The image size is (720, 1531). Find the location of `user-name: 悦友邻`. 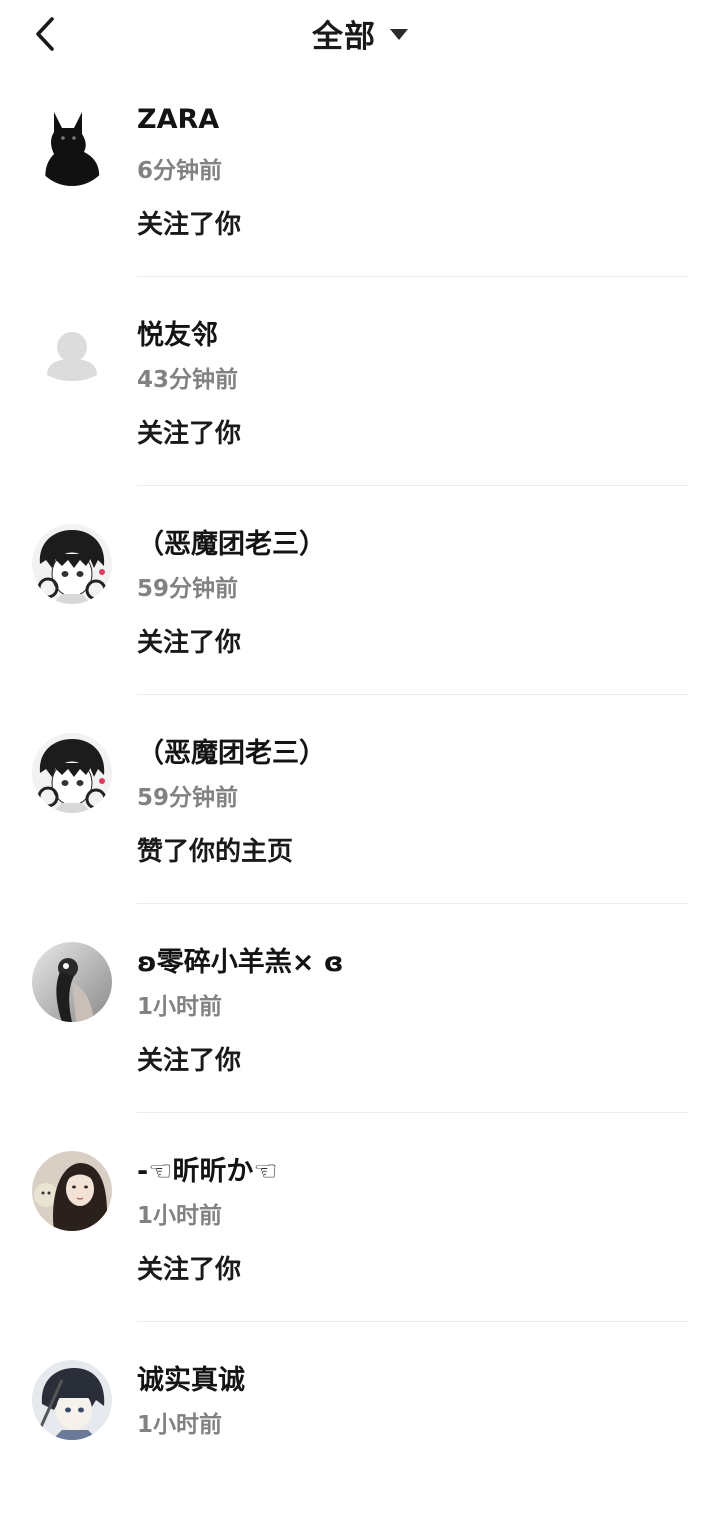

user-name: 悦友邻 is located at coordinates (177, 332).